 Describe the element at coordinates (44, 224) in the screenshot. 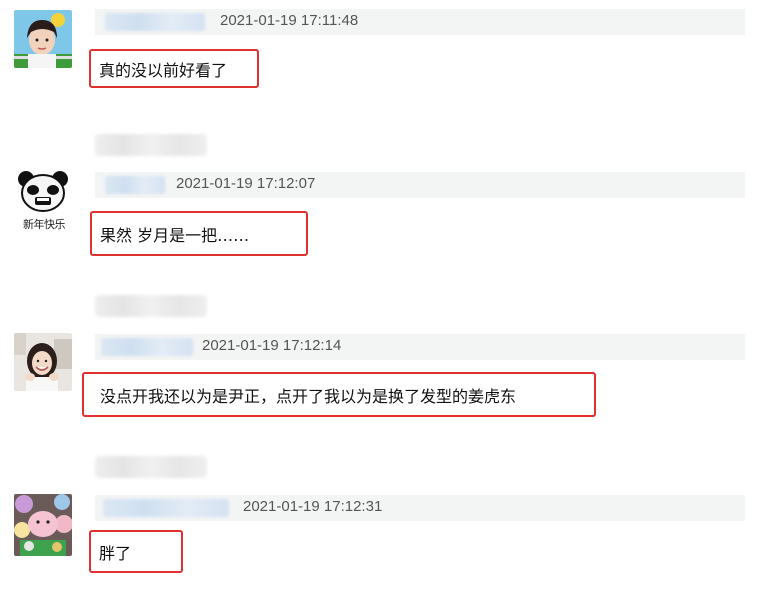

I see `avatar-caption: 新年快乐` at that location.